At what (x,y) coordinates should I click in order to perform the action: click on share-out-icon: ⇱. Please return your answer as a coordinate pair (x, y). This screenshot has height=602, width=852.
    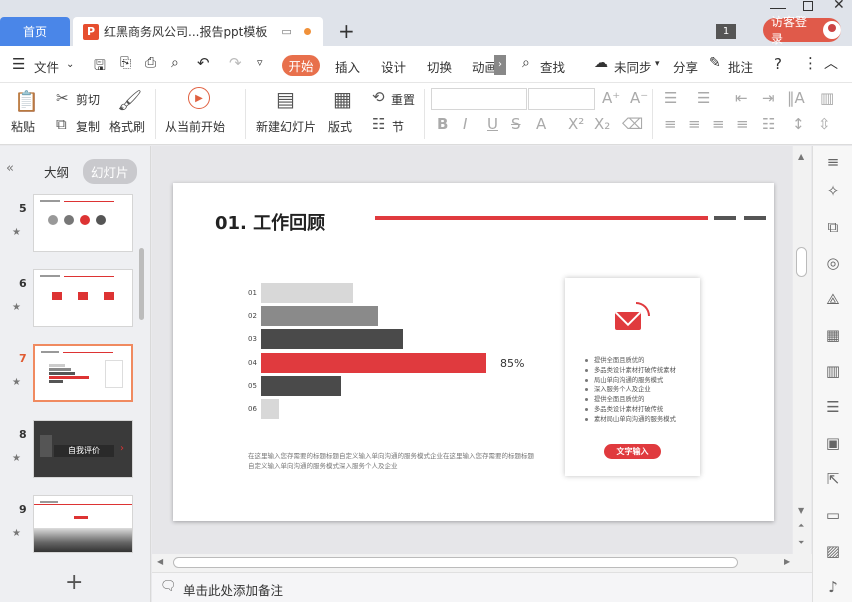
    Looking at the image, I should click on (833, 479).